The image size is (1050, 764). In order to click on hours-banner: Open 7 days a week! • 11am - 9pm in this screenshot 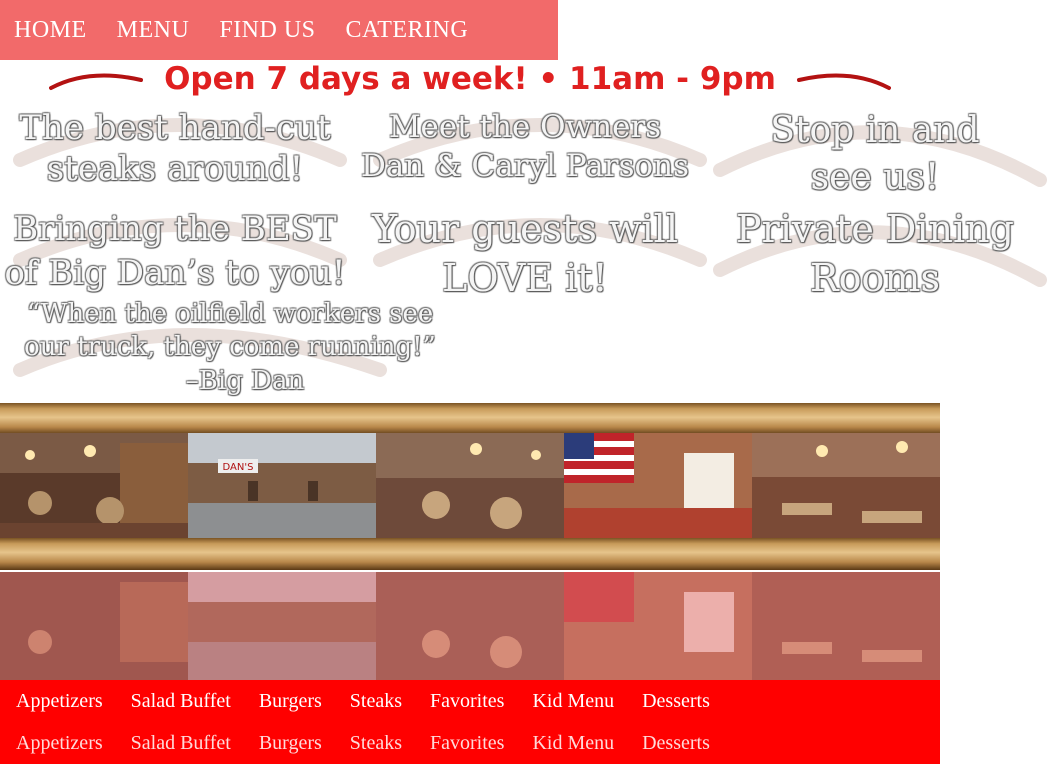, I will do `click(470, 79)`.